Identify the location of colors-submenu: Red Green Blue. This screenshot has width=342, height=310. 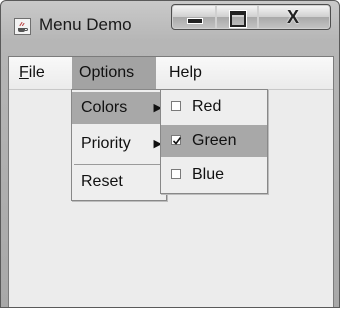
(214, 141).